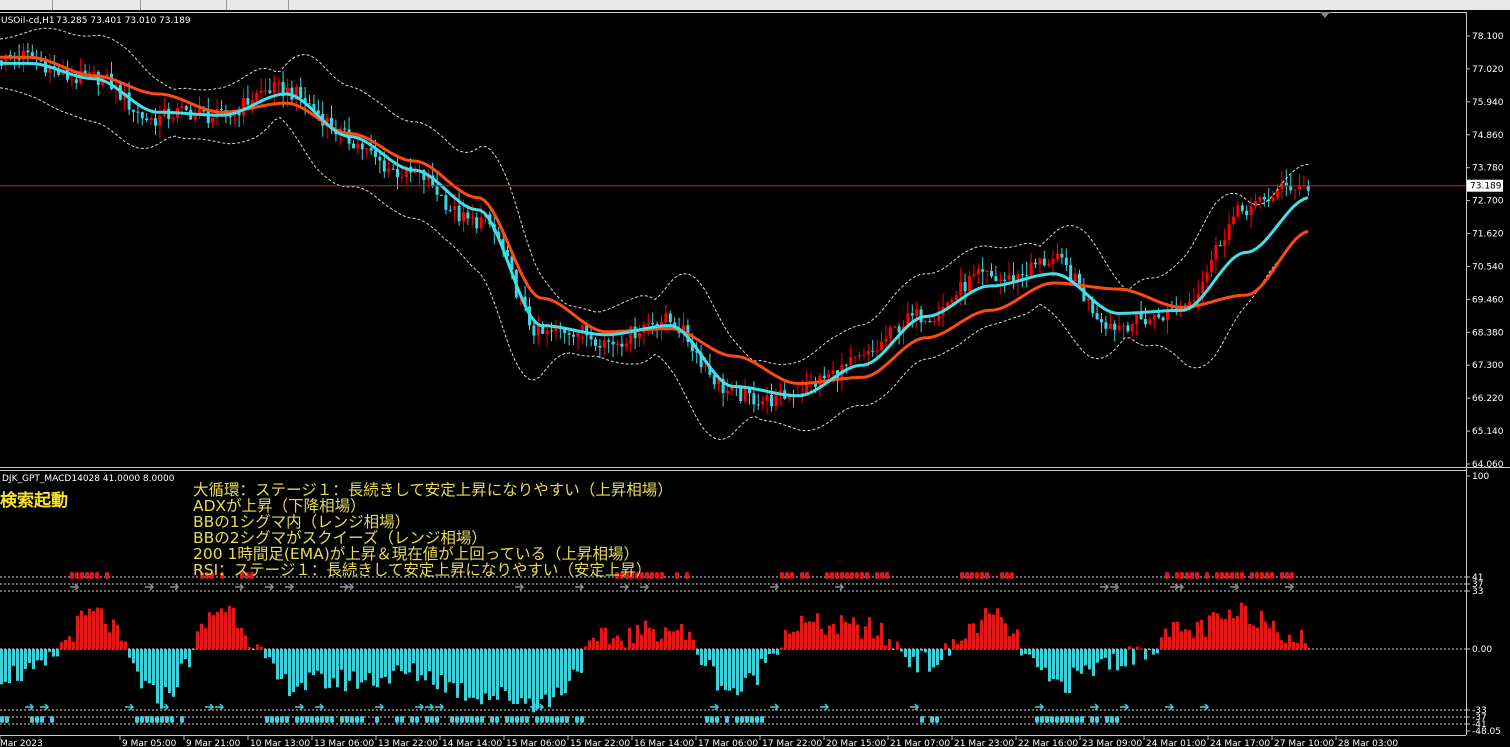  I want to click on chart-shift-marker, so click(1325, 15).